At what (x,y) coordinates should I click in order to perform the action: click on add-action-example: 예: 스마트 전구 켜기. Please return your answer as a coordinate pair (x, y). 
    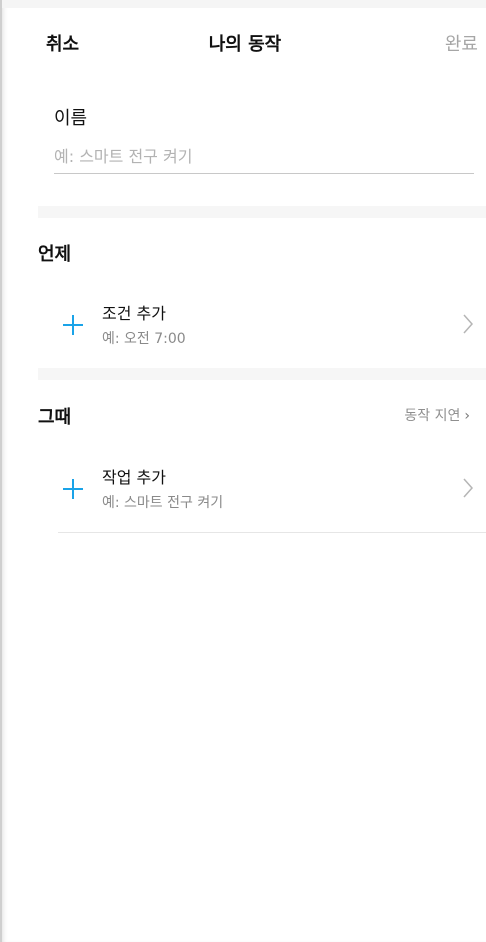
    Looking at the image, I should click on (163, 503).